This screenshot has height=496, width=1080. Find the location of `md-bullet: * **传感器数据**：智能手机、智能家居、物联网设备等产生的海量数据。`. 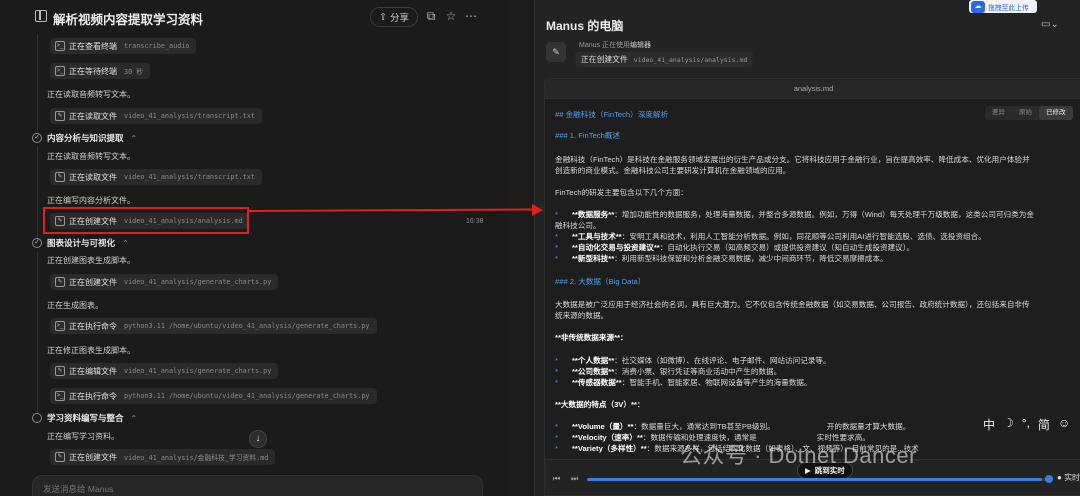

md-bullet: * **传感器数据**：智能手机、智能家居、物联网设备等产生的海量数据。 is located at coordinates (683, 383).